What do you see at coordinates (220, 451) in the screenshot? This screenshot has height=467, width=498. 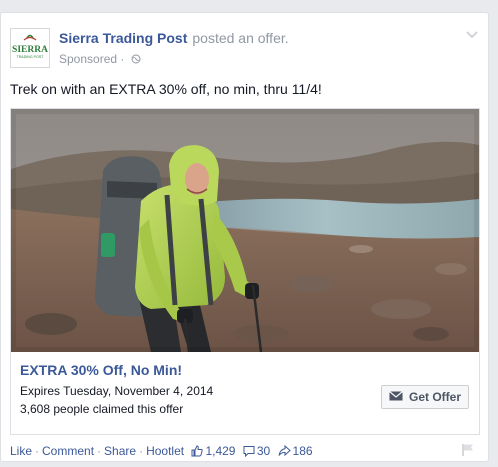 I see `likes-count: 1,429` at bounding box center [220, 451].